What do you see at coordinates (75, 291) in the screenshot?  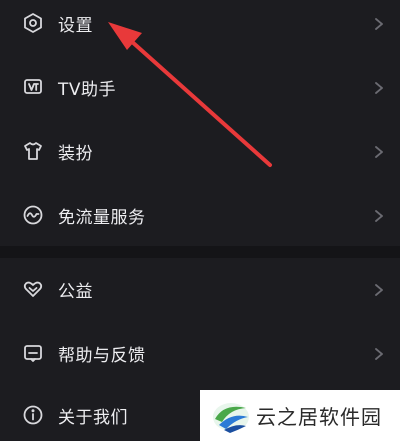 I see `menu-item-label: 公益` at bounding box center [75, 291].